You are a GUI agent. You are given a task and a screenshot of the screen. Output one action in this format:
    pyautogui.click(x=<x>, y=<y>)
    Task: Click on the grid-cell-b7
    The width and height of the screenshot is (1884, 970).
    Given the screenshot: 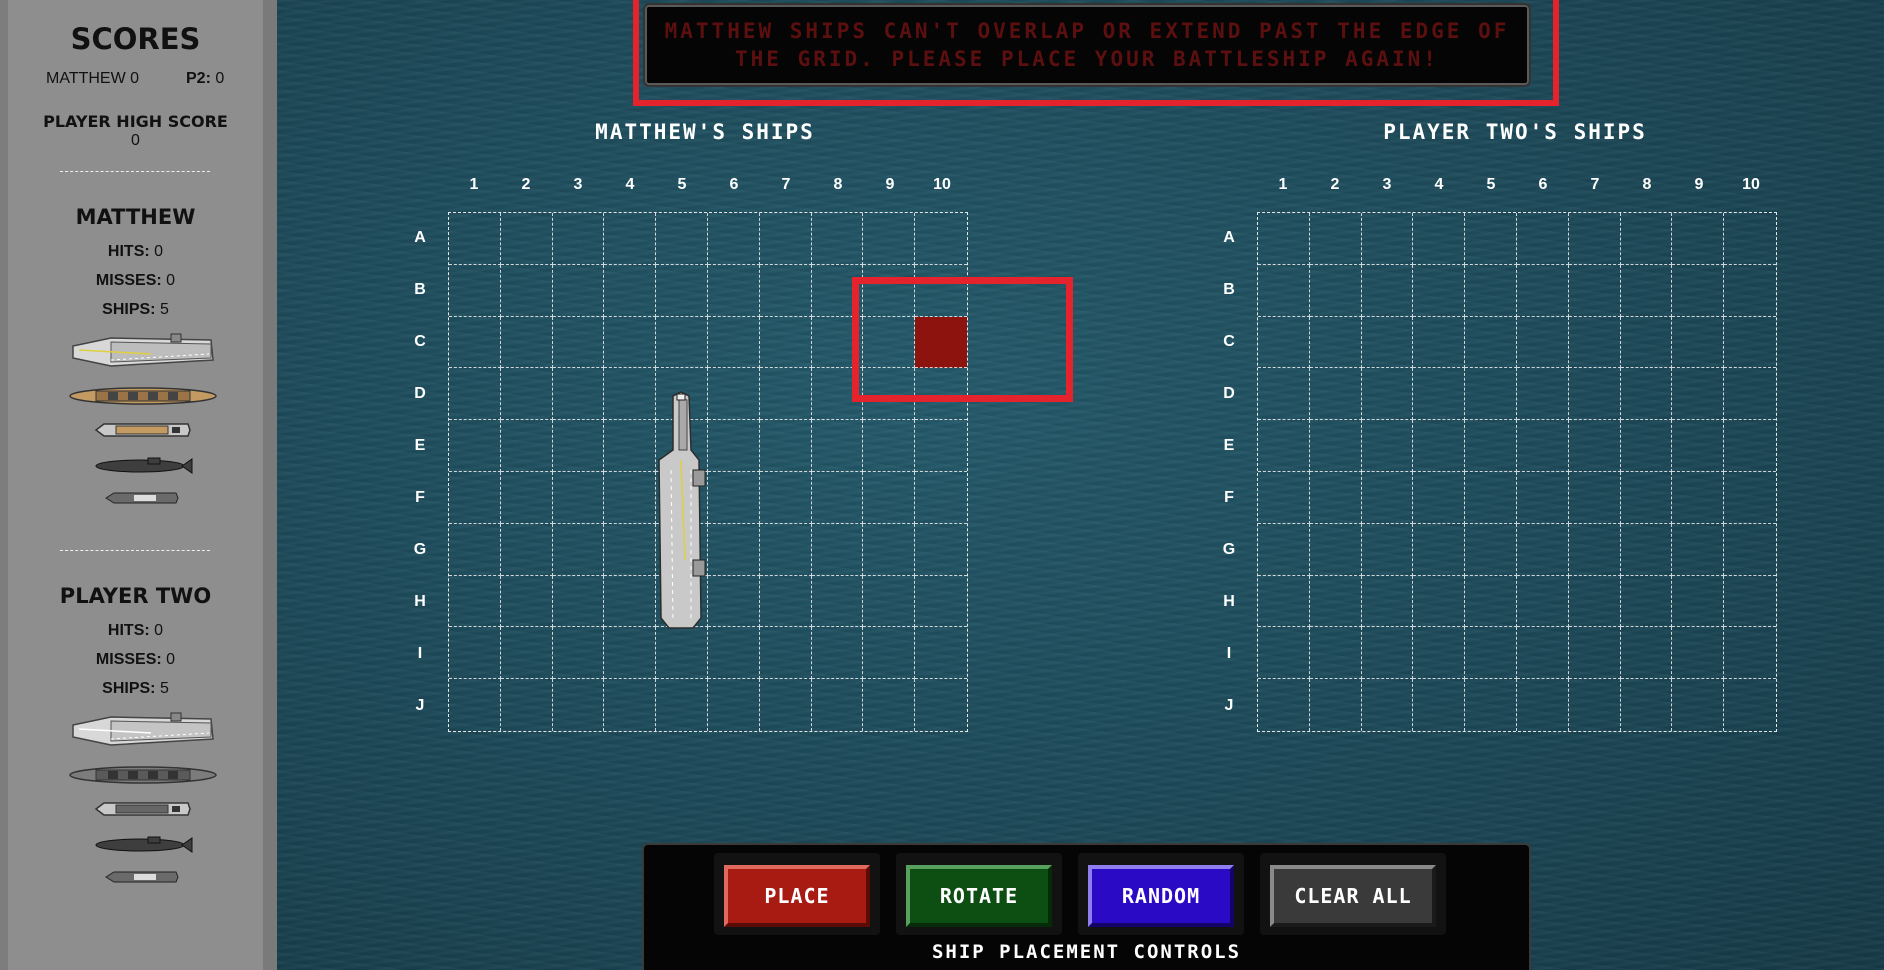 What is the action you would take?
    pyautogui.click(x=1594, y=290)
    